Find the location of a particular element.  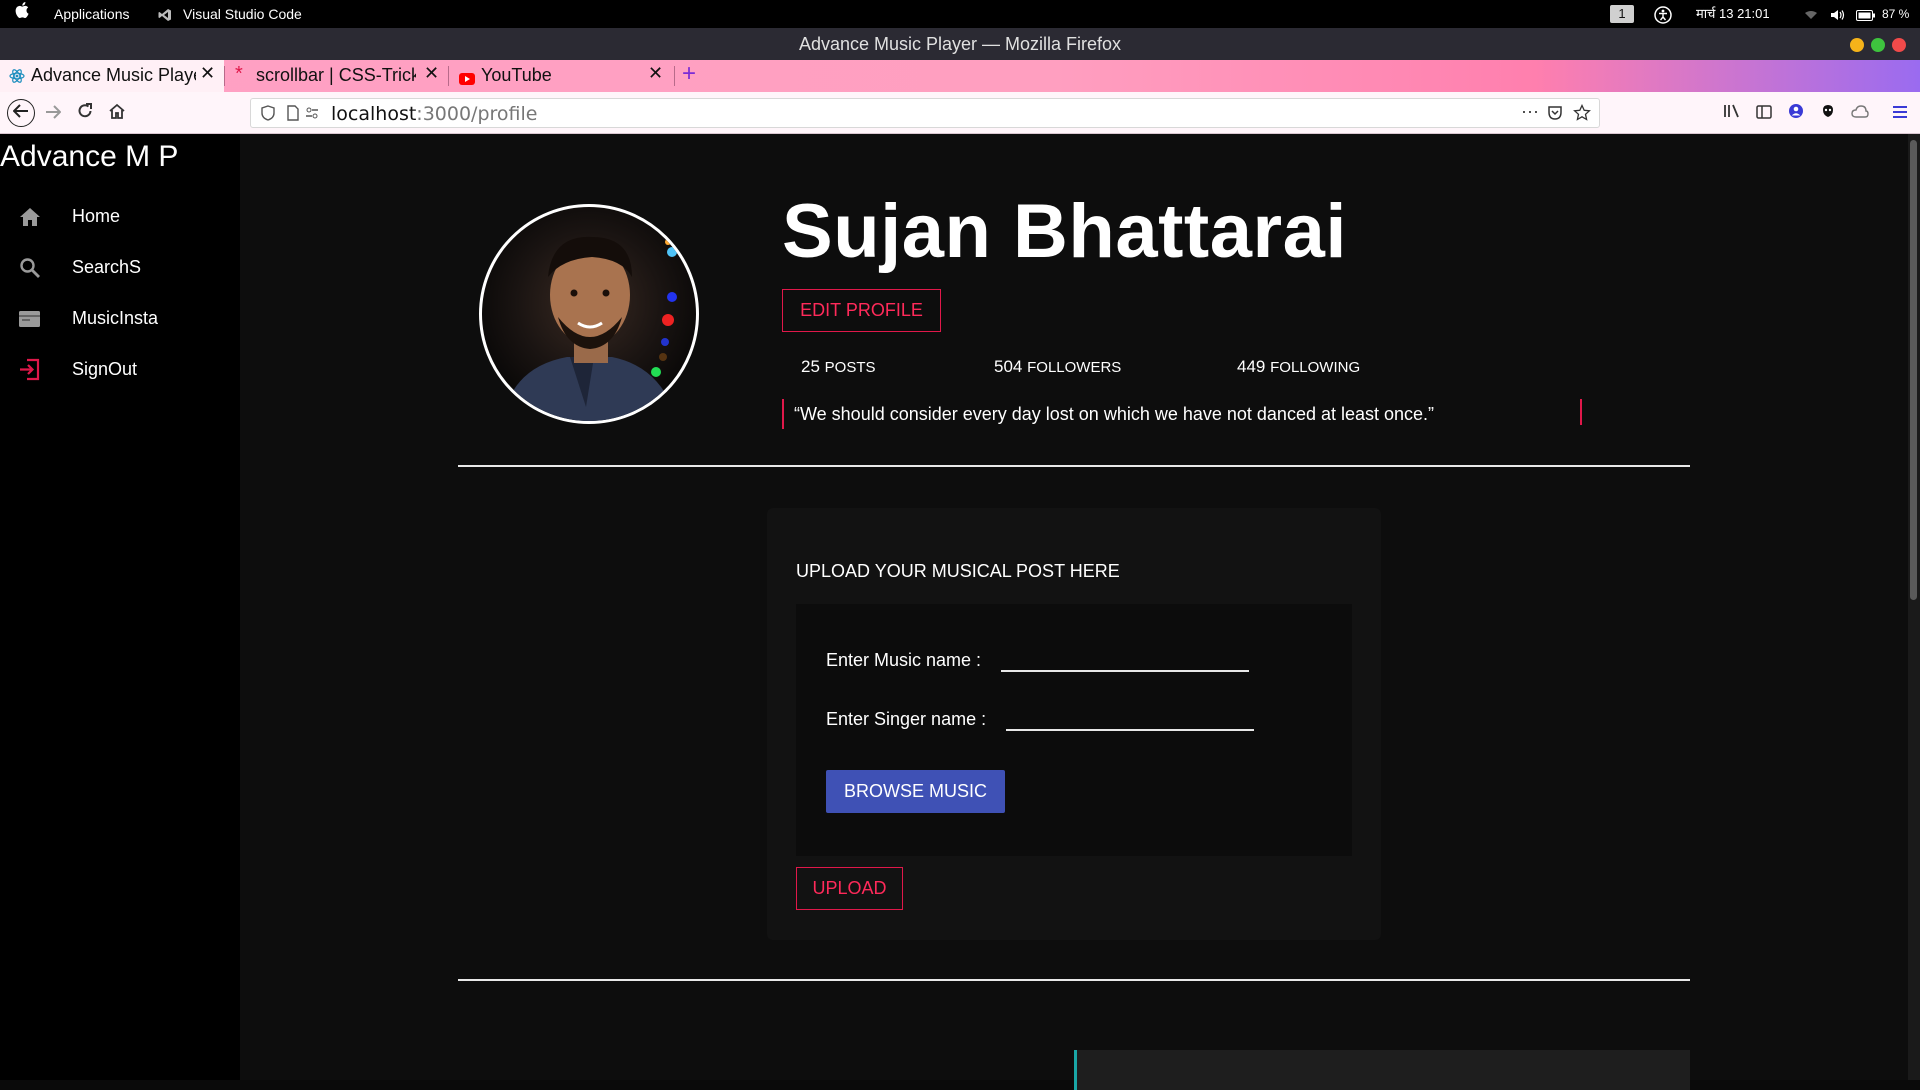

profile-name: Sujan Bhattarai is located at coordinates (1064, 231).